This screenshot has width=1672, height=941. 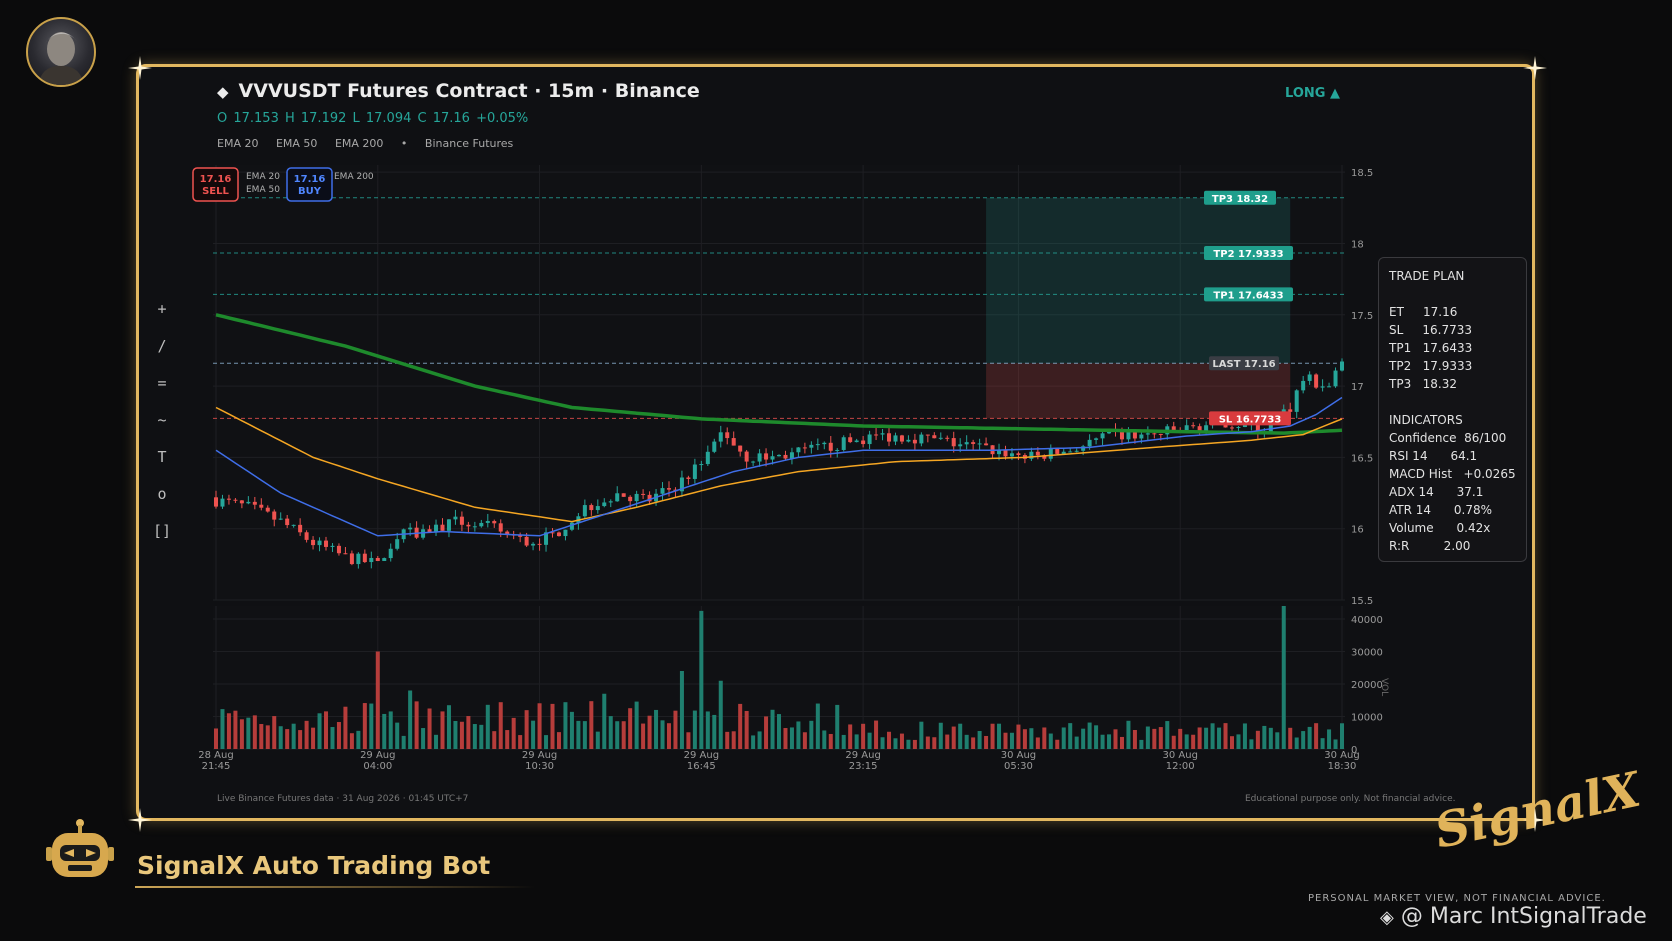 I want to click on bot-name-underline, so click(x=335, y=887).